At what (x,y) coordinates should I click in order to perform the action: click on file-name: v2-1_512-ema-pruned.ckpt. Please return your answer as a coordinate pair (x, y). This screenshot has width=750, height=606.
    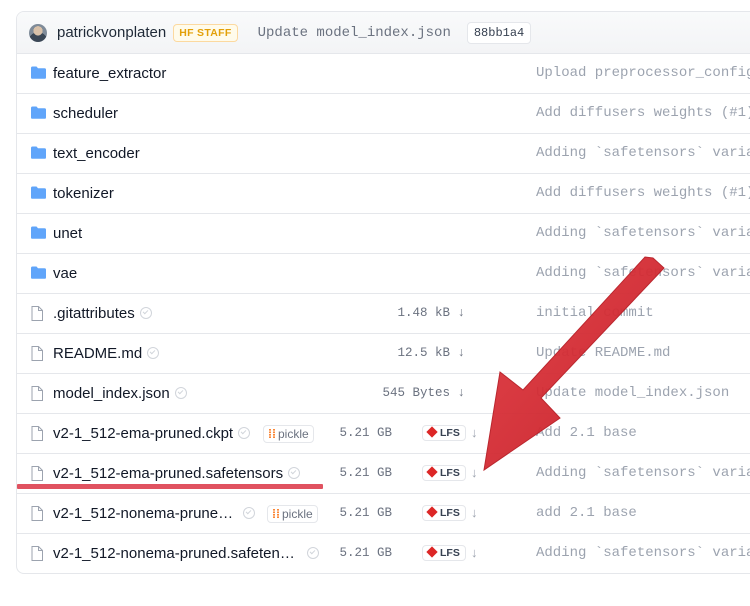
    Looking at the image, I should click on (152, 433).